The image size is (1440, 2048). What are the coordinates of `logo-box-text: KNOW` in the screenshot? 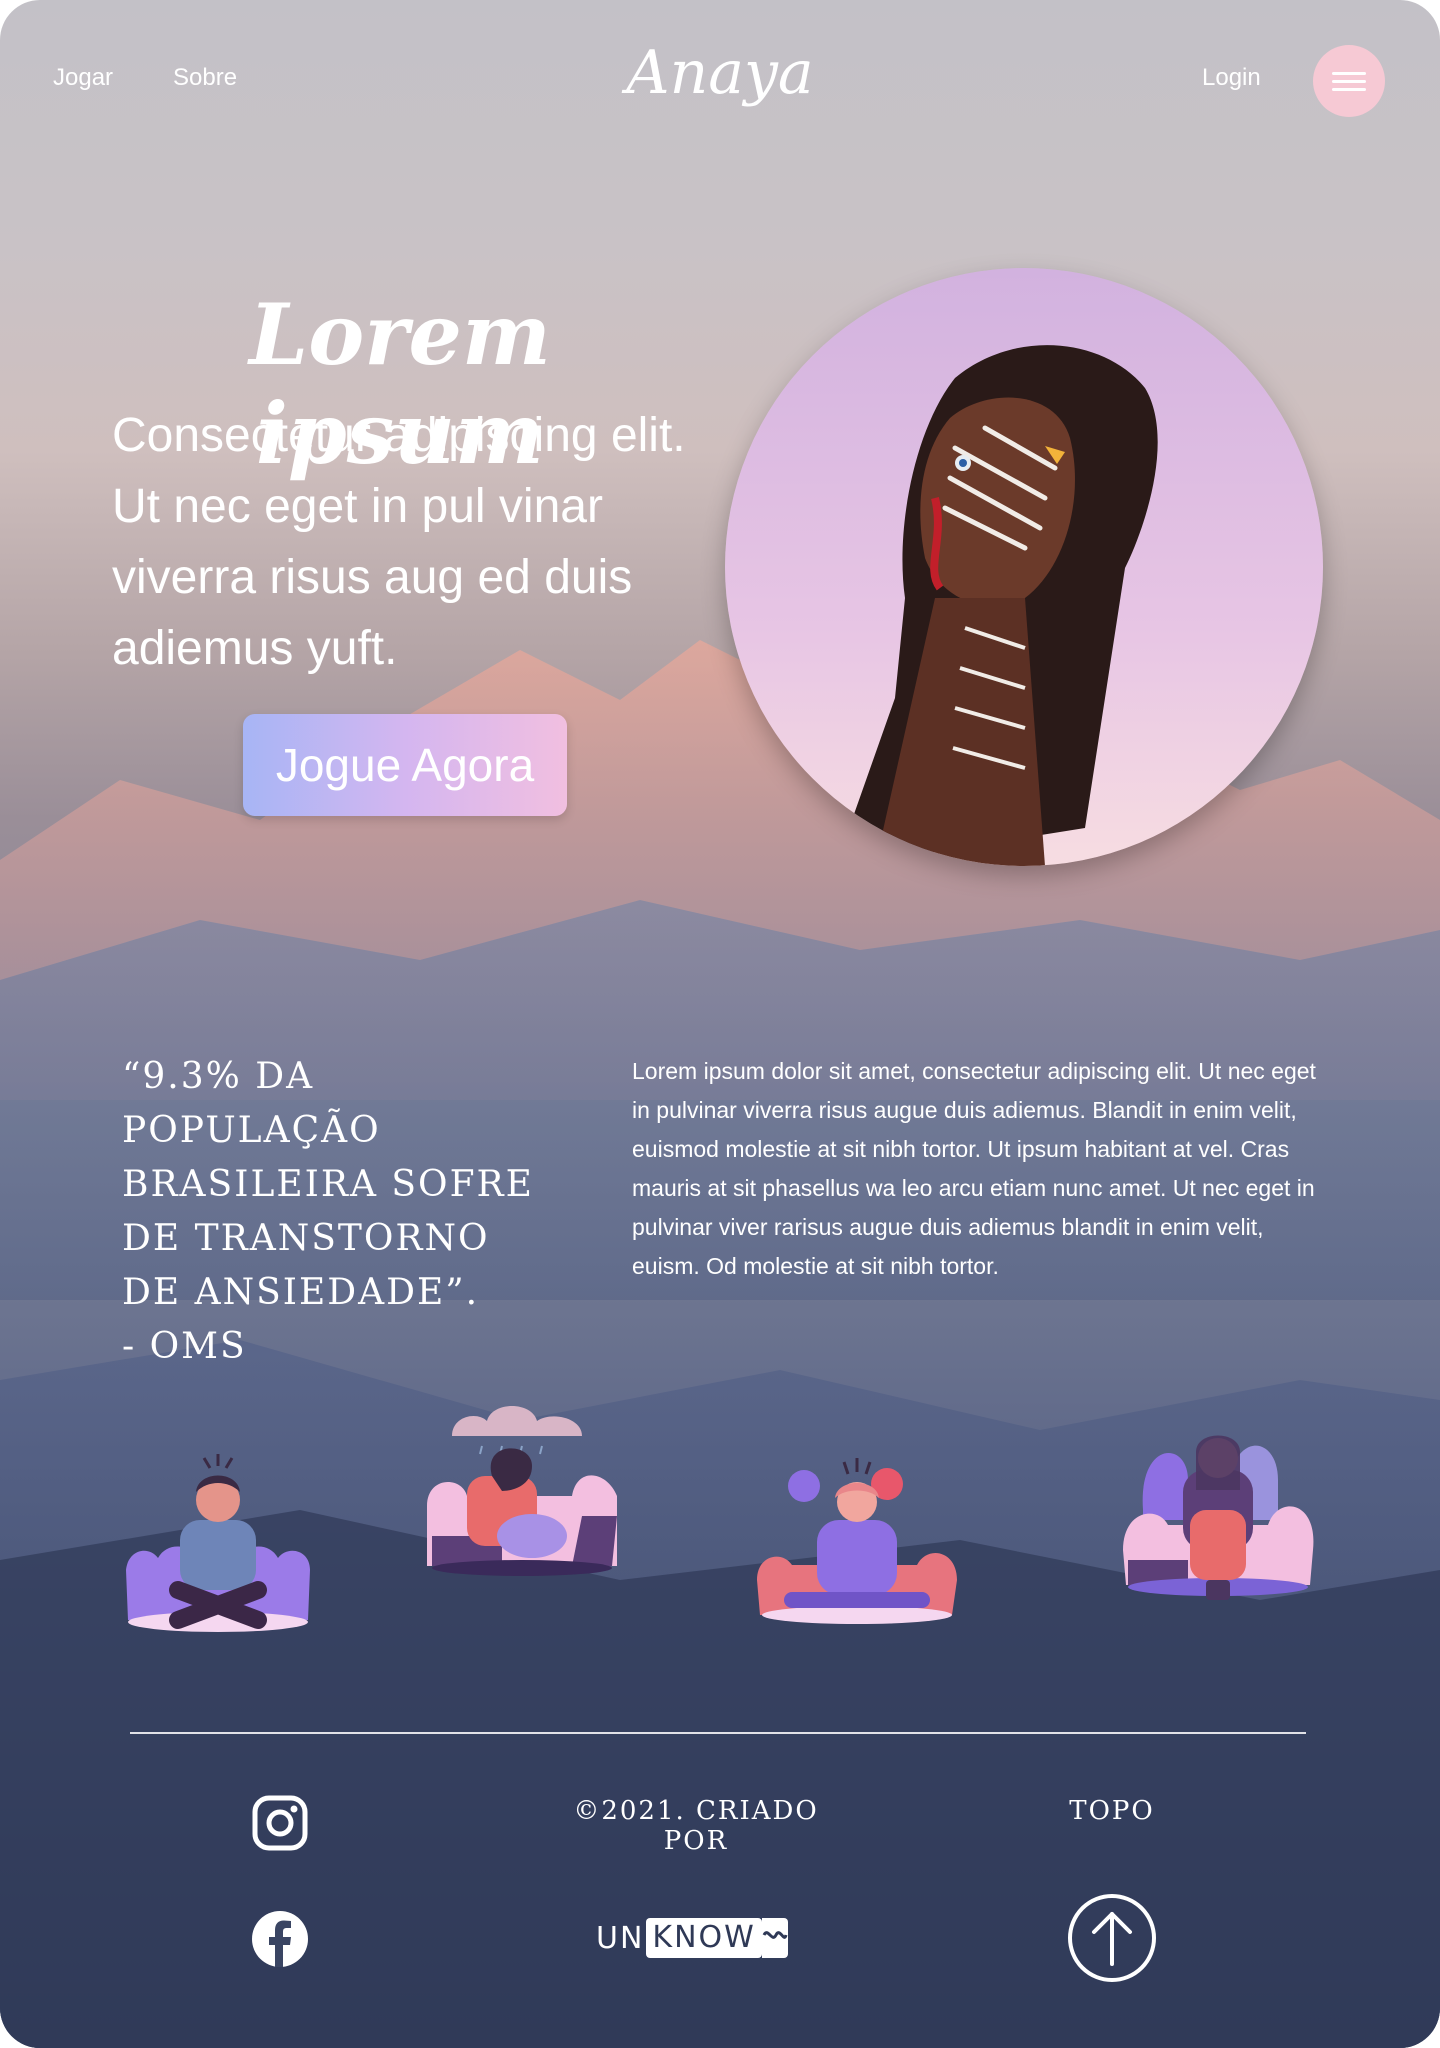 It's located at (704, 1938).